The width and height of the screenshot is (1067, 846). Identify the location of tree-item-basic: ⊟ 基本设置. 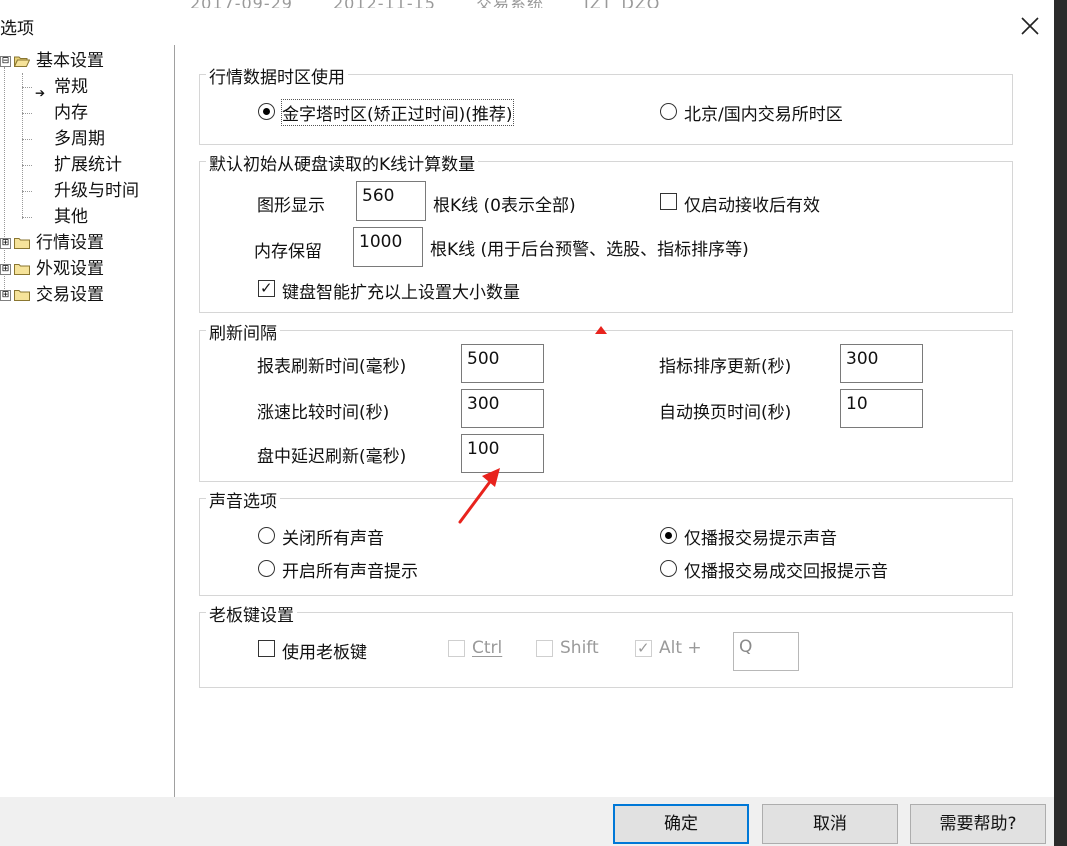
(85, 61).